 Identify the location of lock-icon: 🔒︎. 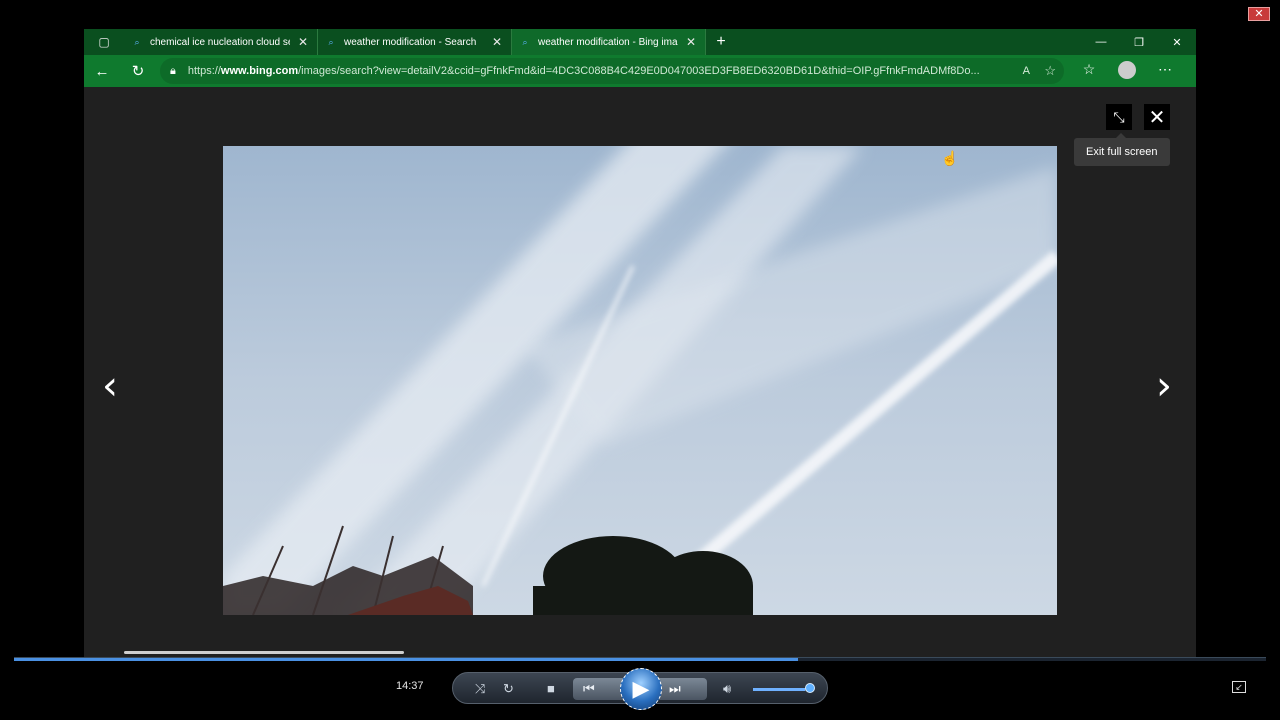
(173, 70).